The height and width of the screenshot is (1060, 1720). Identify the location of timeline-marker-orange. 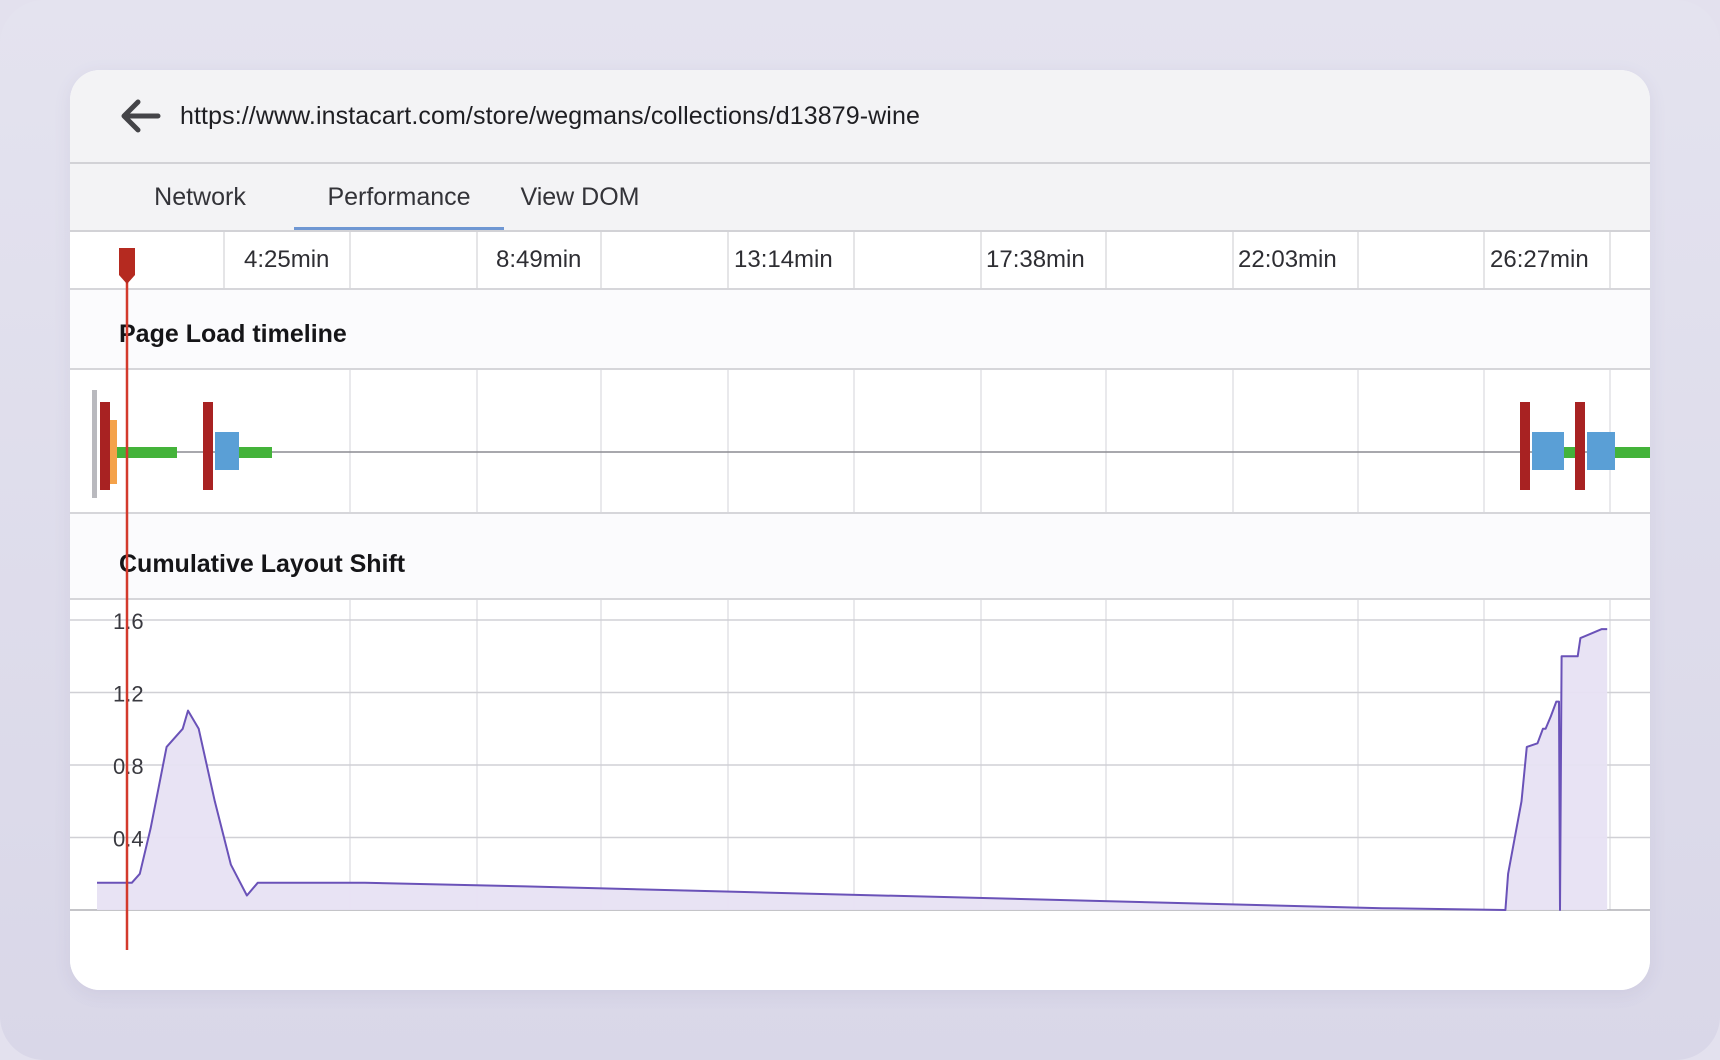
(113, 452).